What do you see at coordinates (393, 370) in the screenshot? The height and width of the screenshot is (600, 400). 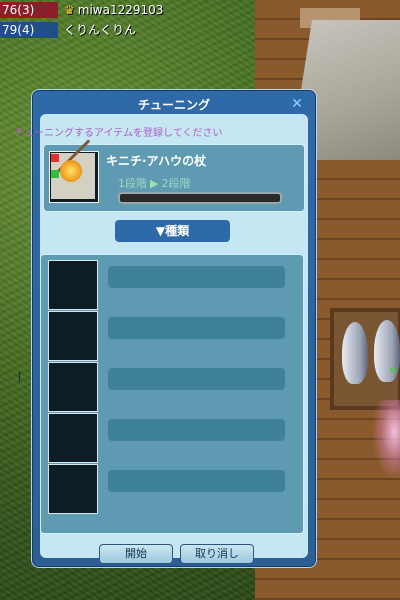 I see `indicator-arrow-icon: «` at bounding box center [393, 370].